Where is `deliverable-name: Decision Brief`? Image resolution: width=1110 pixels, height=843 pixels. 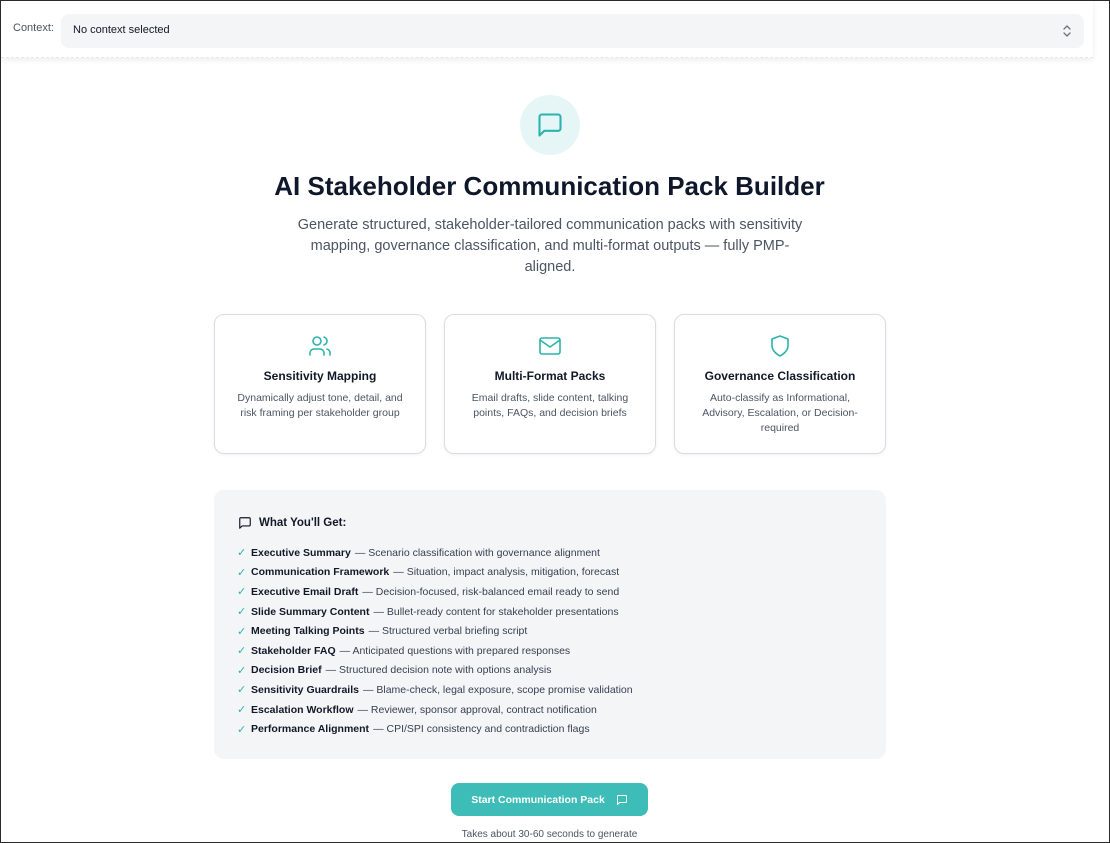 deliverable-name: Decision Brief is located at coordinates (286, 670).